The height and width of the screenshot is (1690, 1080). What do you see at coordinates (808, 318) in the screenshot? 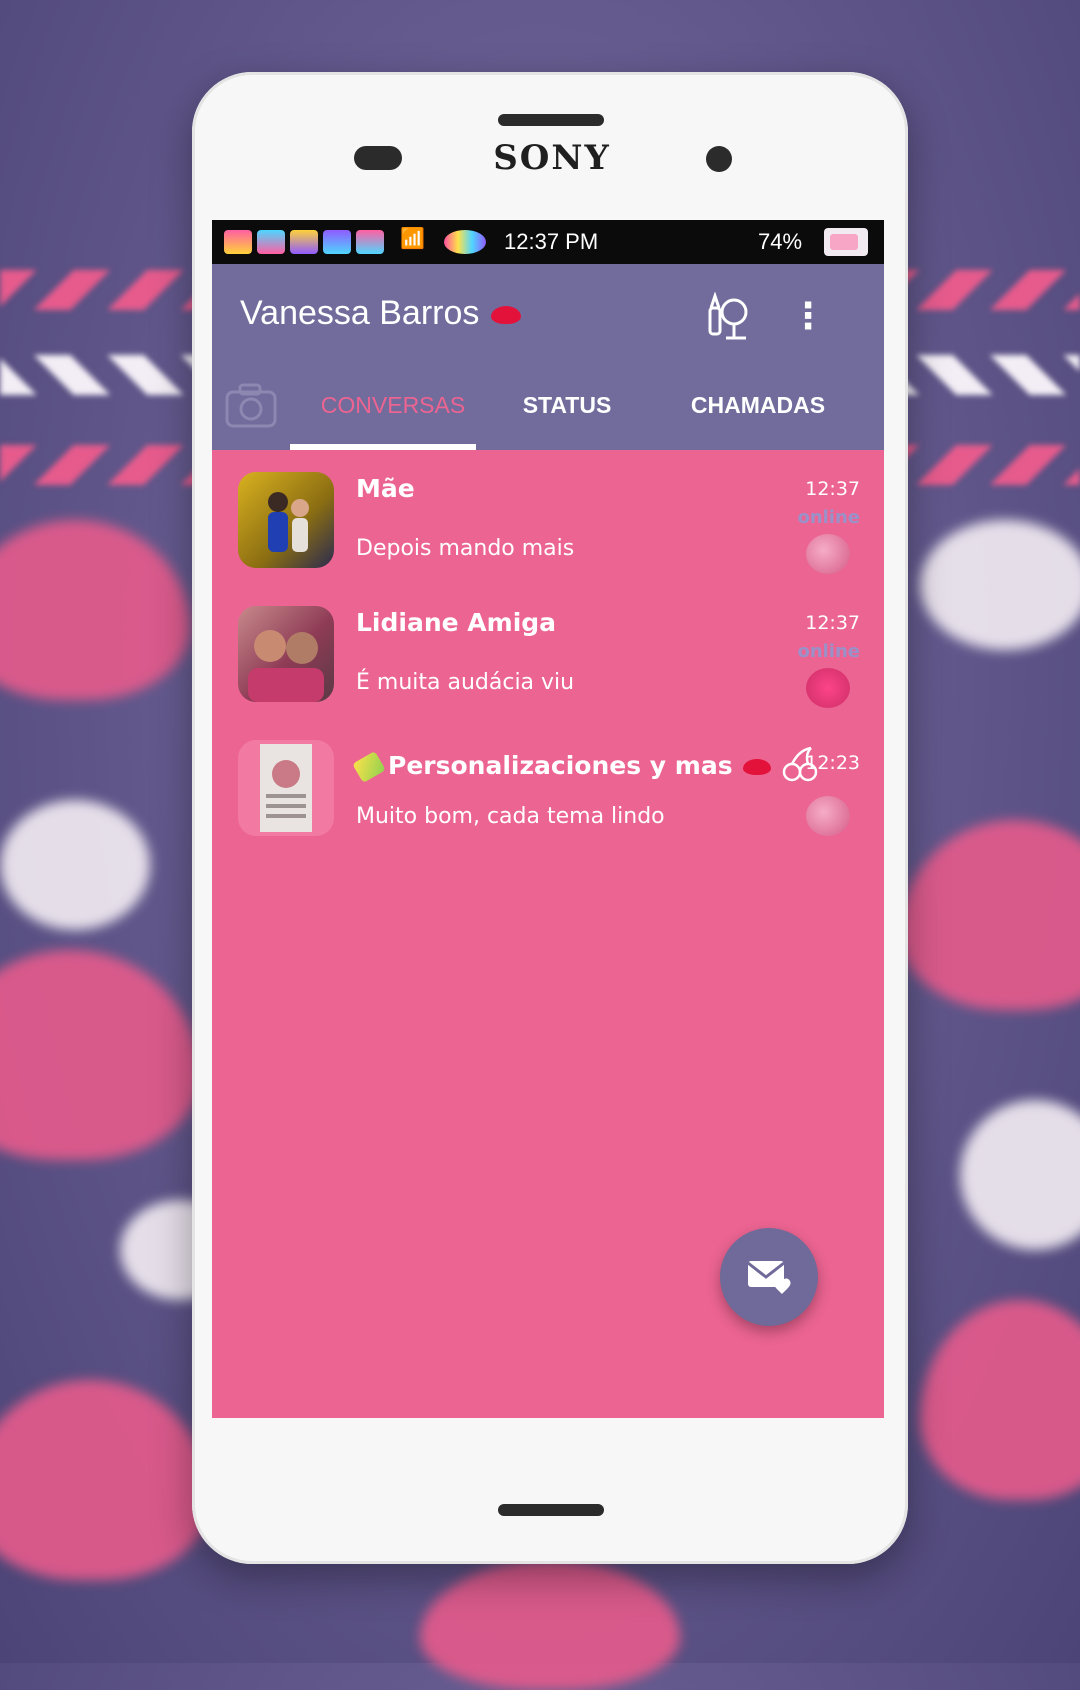
I see `more-options-button: ⋮` at bounding box center [808, 318].